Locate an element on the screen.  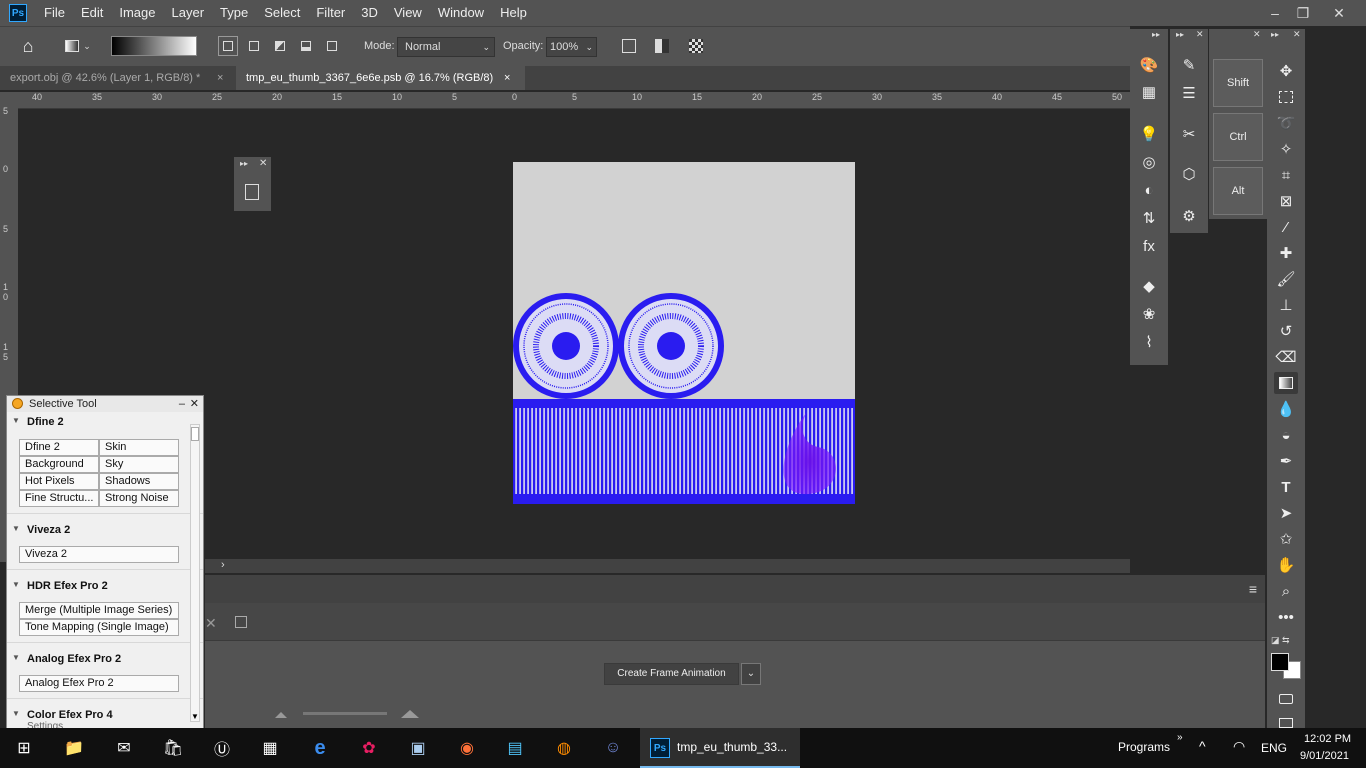
transparency-icon is located at coordinates (696, 46).